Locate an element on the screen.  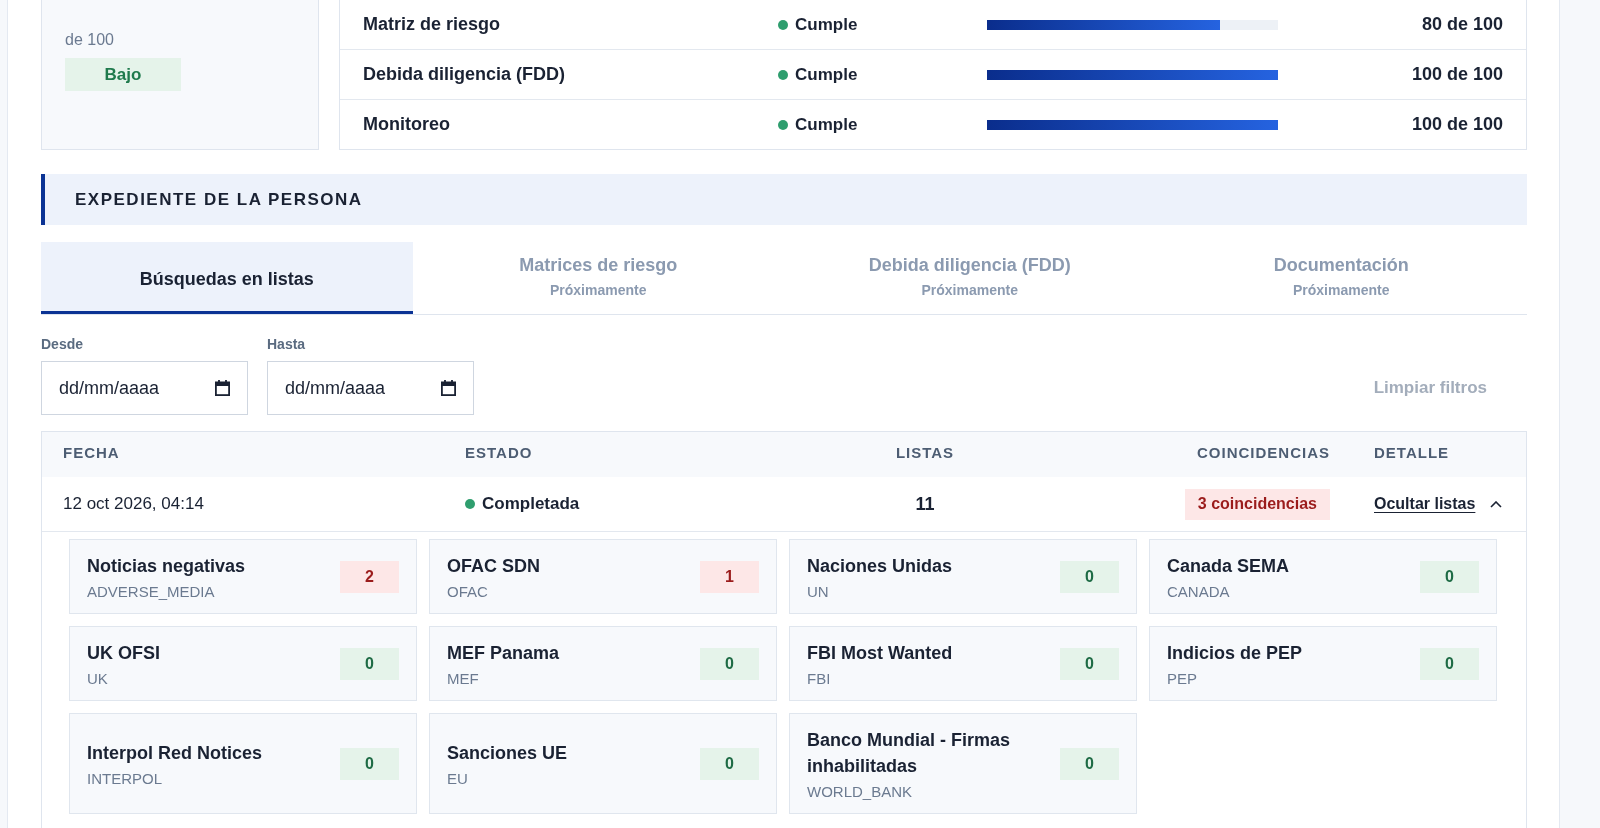
component-name: Matriz de riesgo is located at coordinates (432, 24).